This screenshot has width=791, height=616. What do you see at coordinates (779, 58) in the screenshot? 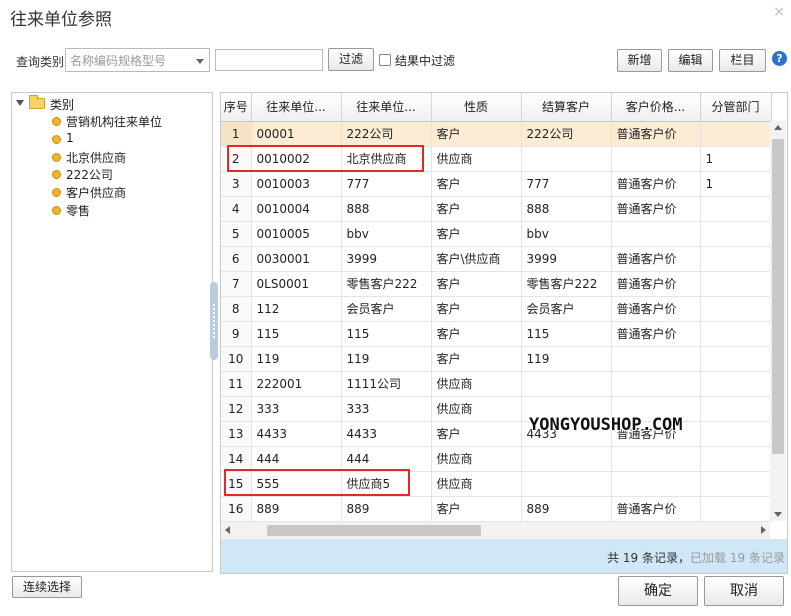
I see `help-icon: ?` at bounding box center [779, 58].